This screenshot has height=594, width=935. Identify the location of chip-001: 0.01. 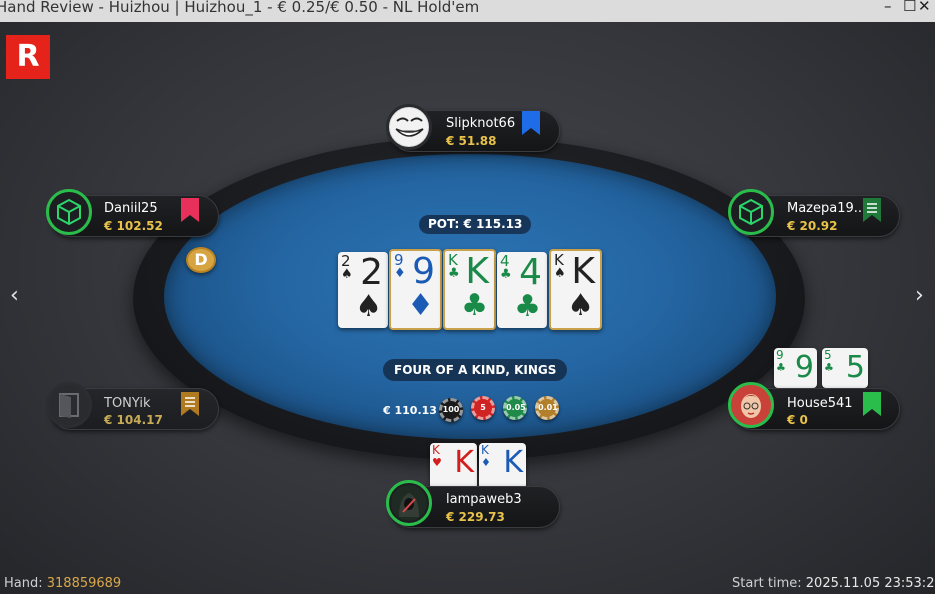
(547, 408).